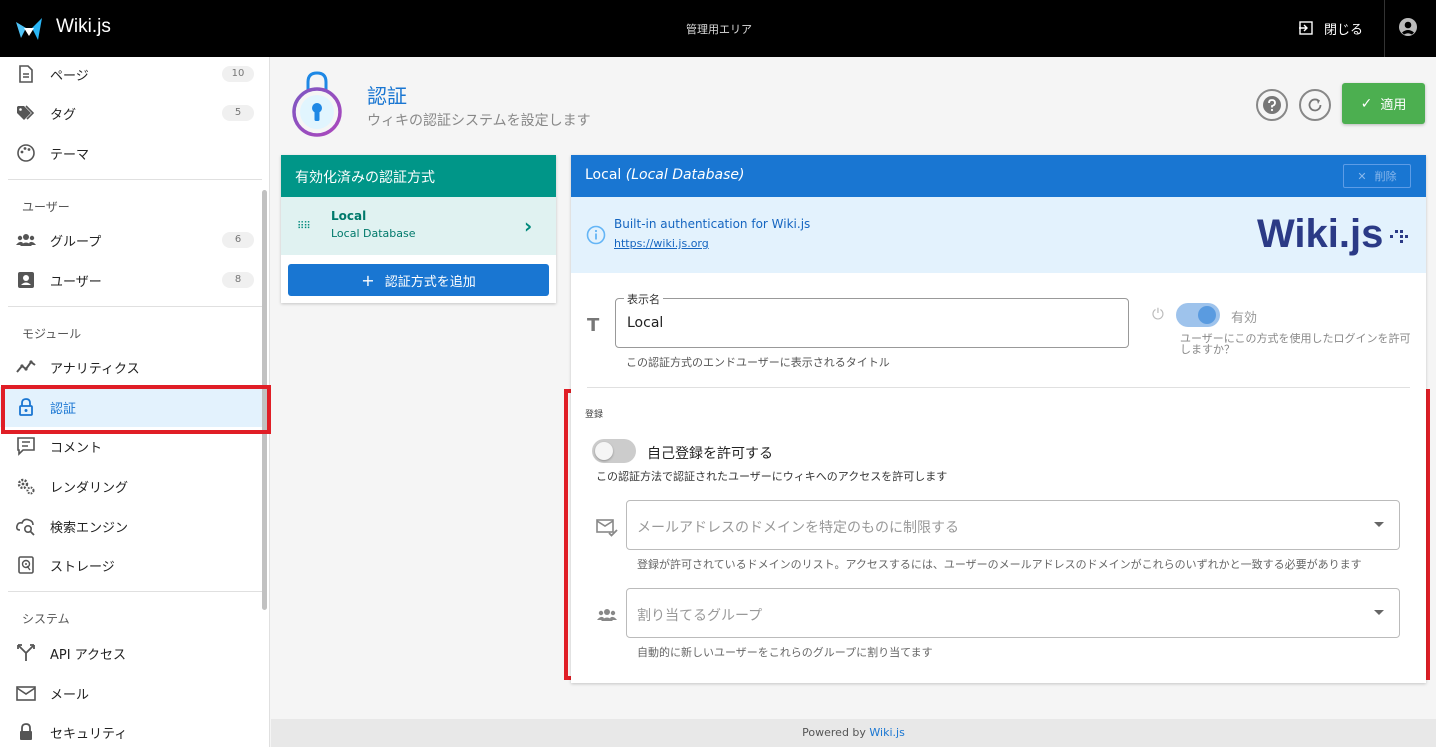  Describe the element at coordinates (710, 454) in the screenshot. I see `self-registration-label: 自己登録を許可する` at that location.